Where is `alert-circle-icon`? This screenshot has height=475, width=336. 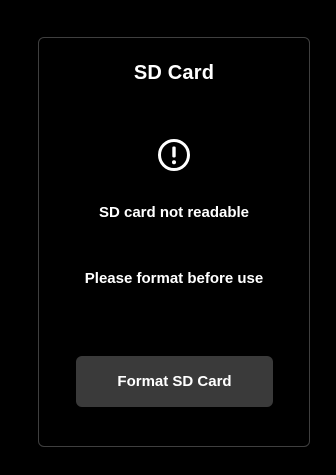
alert-circle-icon is located at coordinates (174, 155).